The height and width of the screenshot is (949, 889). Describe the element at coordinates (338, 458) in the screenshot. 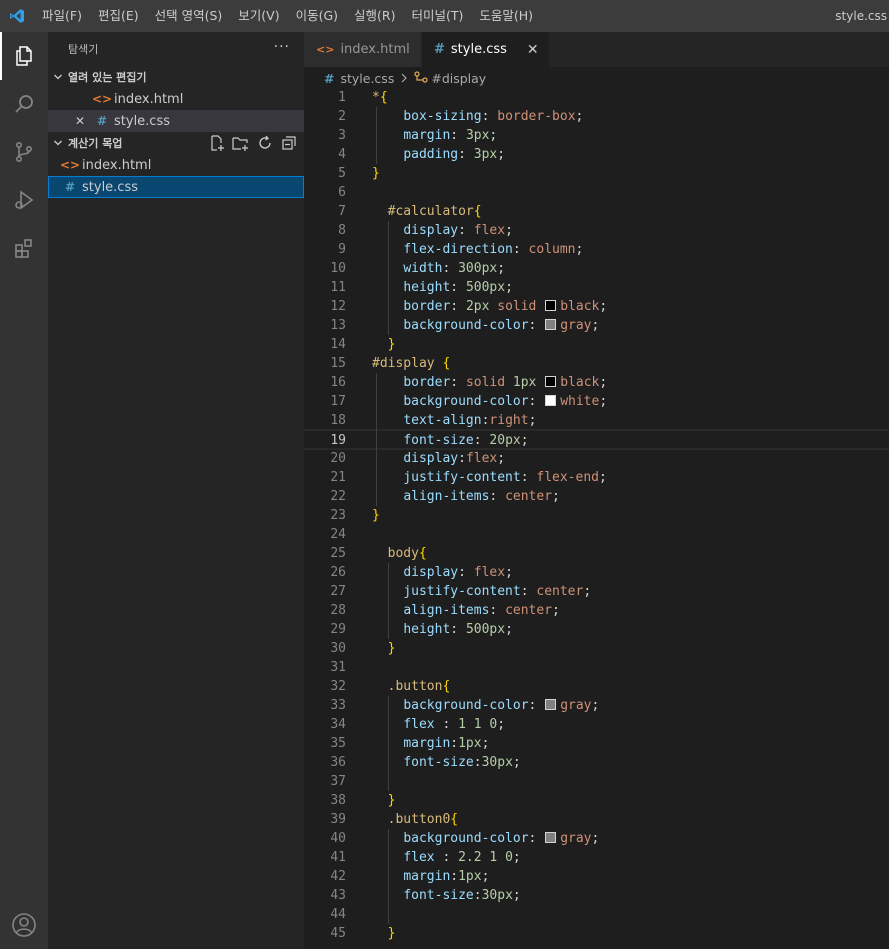

I see `line-number: 20` at that location.